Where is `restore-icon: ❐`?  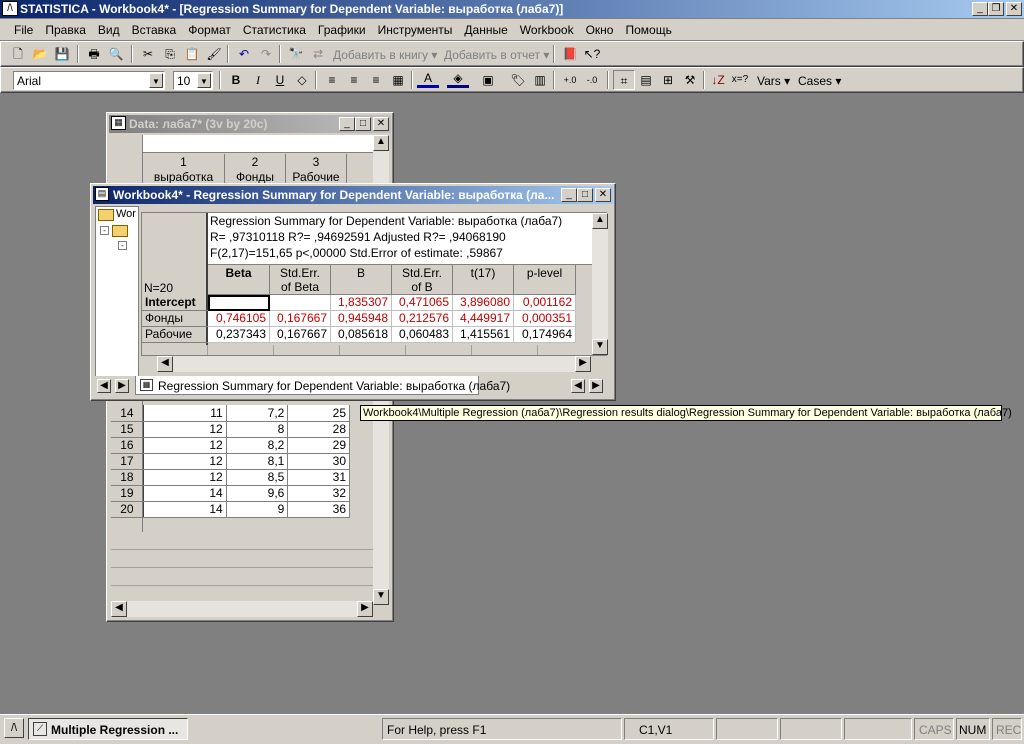
restore-icon: ❐ is located at coordinates (996, 9).